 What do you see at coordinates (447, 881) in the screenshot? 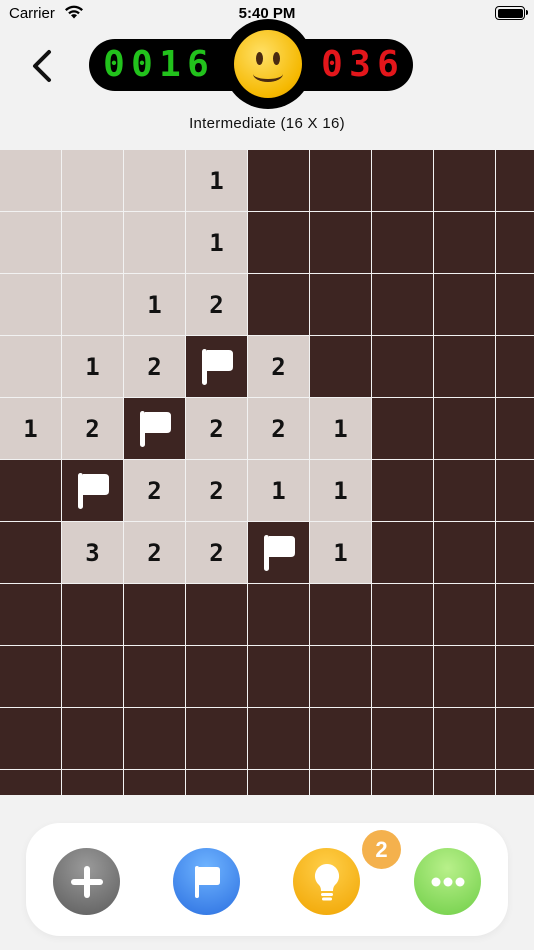
I see `more-options-button` at bounding box center [447, 881].